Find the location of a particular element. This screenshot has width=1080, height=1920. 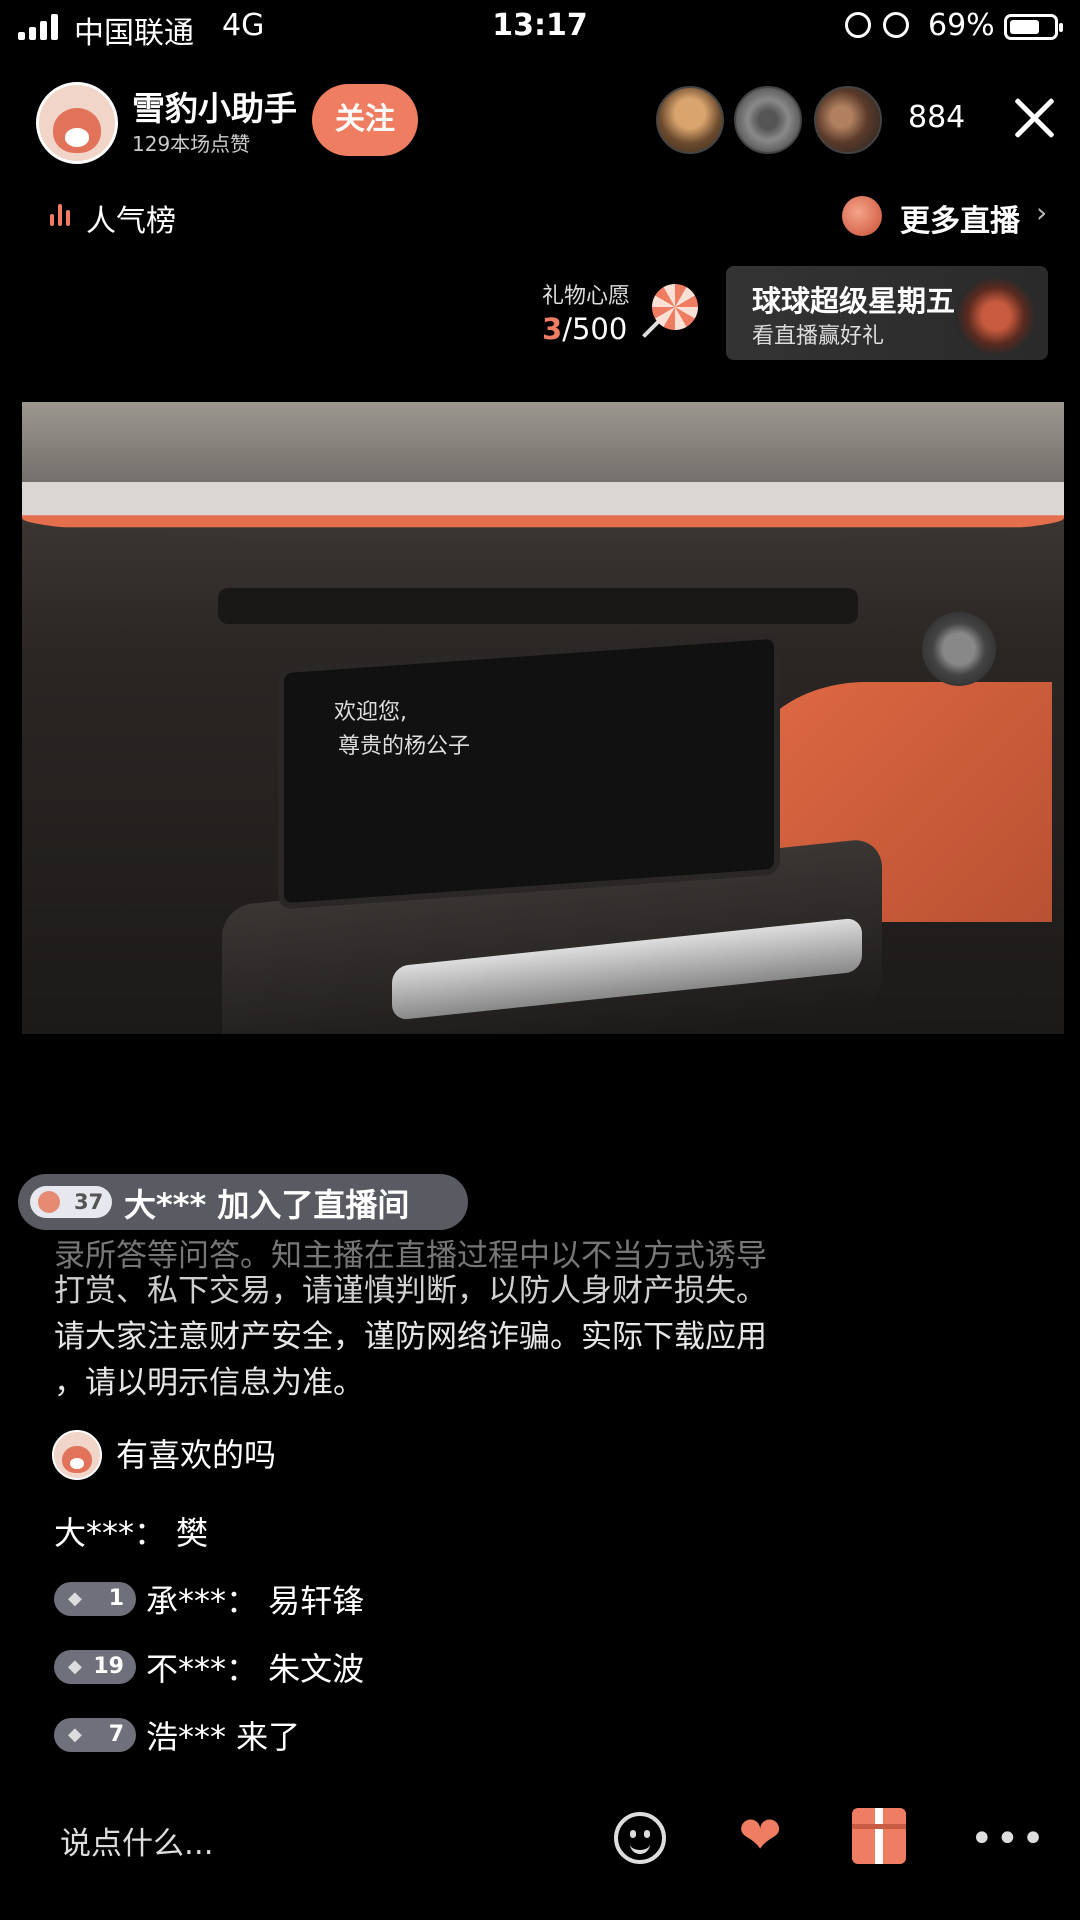

clock: 13:17 is located at coordinates (540, 25).